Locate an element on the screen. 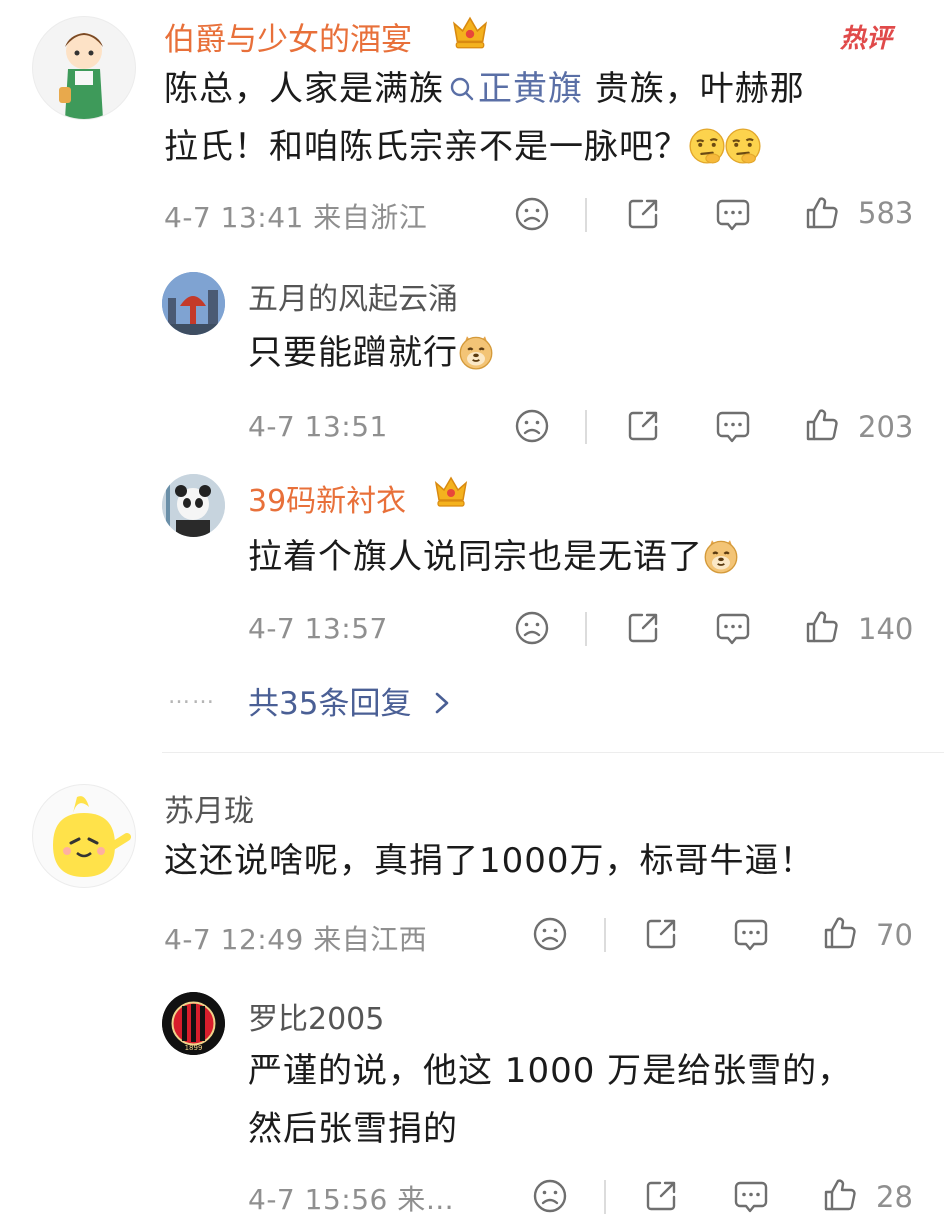 The image size is (944, 1228). reply-username: 39码新衬衣 is located at coordinates (327, 498).